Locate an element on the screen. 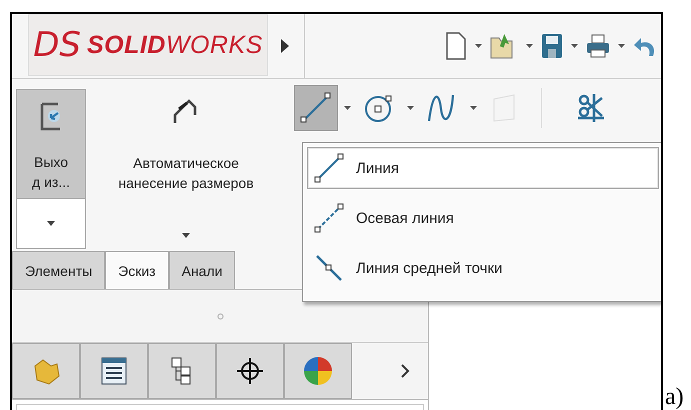 The height and width of the screenshot is (410, 691). chevron-right-icon is located at coordinates (405, 371).